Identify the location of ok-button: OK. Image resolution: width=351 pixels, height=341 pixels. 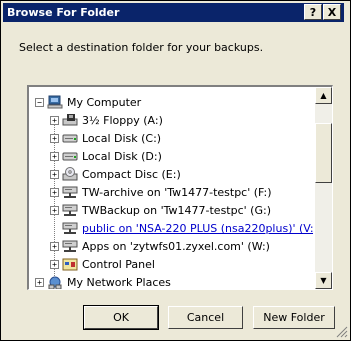
(121, 317).